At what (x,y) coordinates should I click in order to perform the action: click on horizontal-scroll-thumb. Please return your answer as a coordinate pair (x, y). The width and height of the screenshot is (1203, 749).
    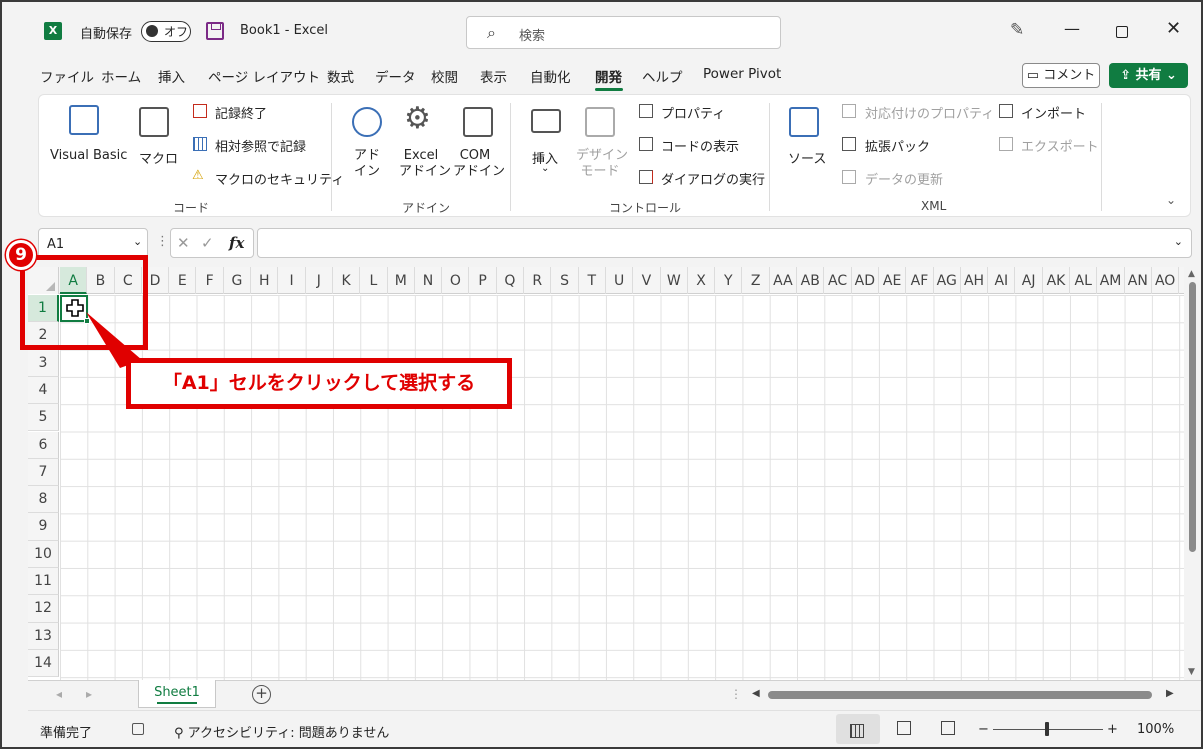
    Looking at the image, I should click on (960, 695).